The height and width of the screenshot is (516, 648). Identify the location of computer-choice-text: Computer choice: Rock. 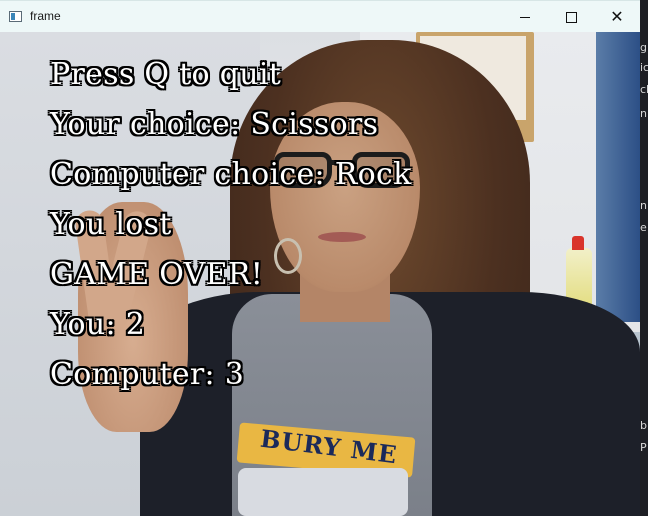
(231, 174).